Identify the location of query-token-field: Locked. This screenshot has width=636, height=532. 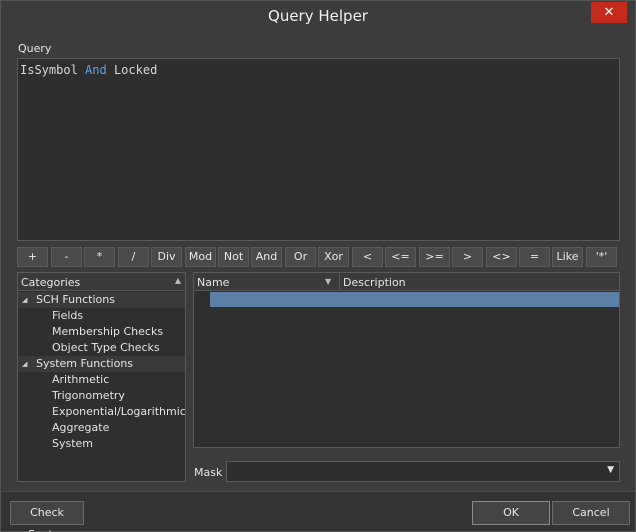
(135, 70).